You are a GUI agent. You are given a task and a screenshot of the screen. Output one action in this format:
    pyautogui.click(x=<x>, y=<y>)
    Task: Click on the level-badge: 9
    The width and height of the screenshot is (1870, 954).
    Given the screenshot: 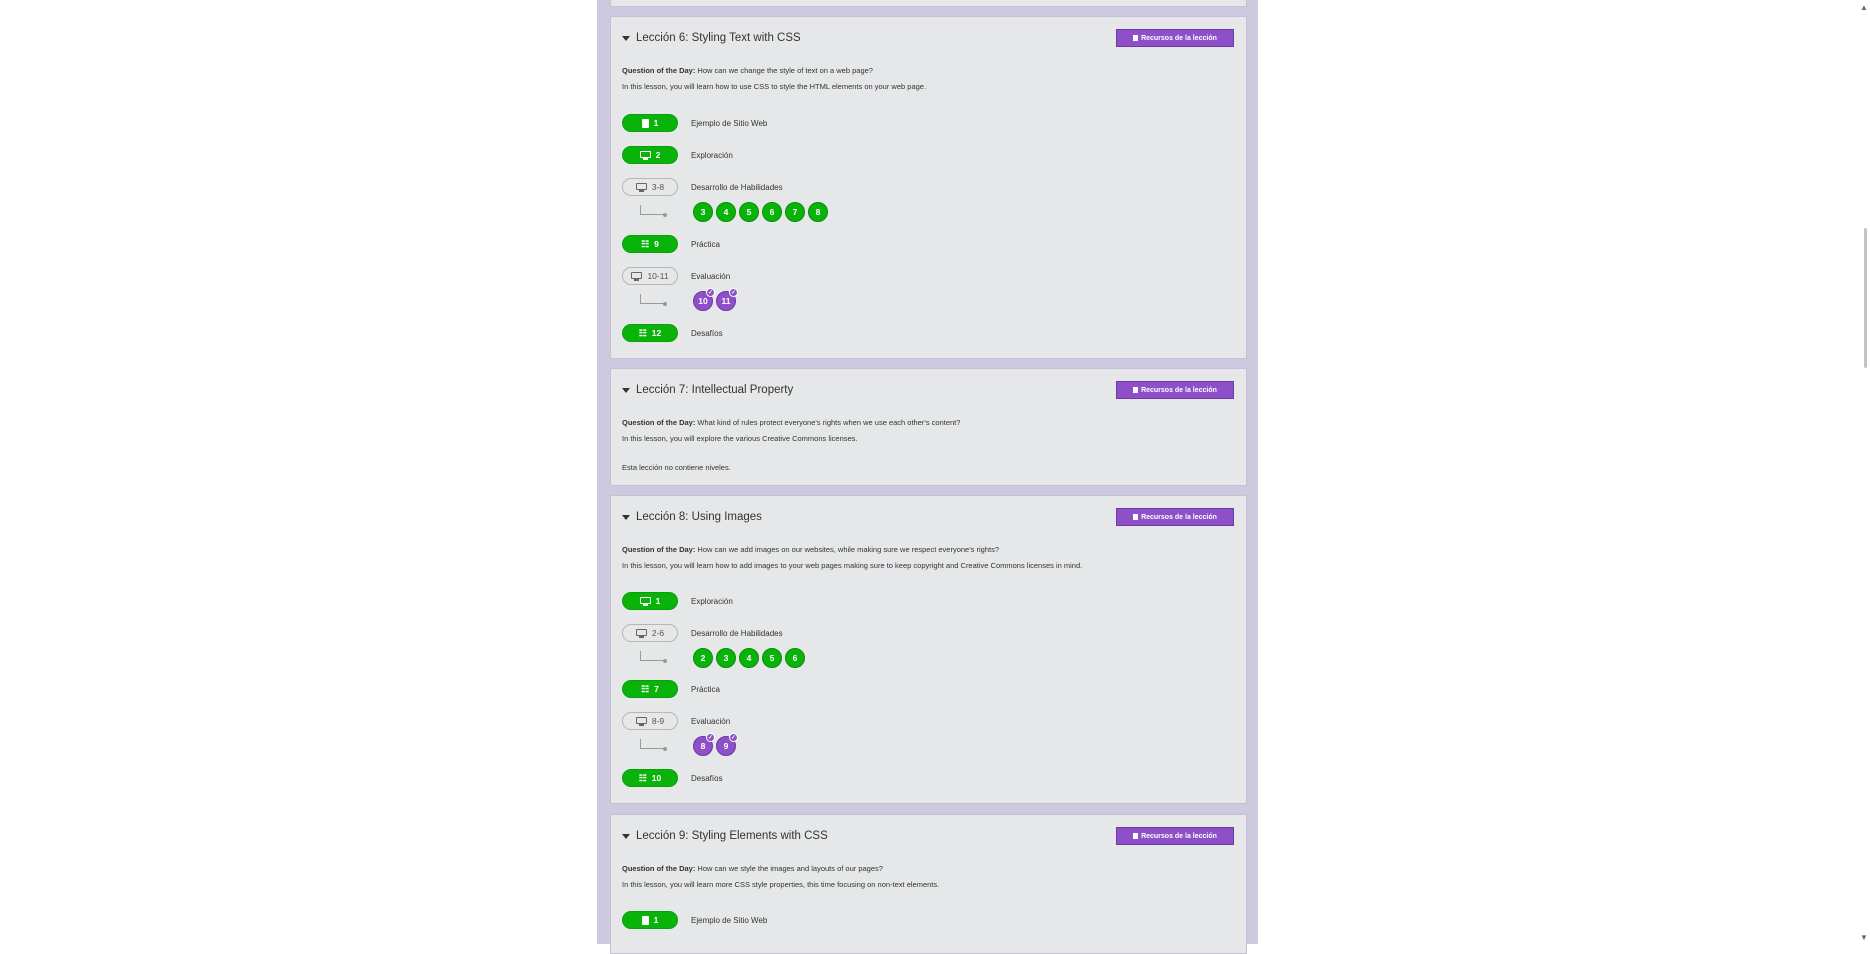 What is the action you would take?
    pyautogui.click(x=656, y=244)
    